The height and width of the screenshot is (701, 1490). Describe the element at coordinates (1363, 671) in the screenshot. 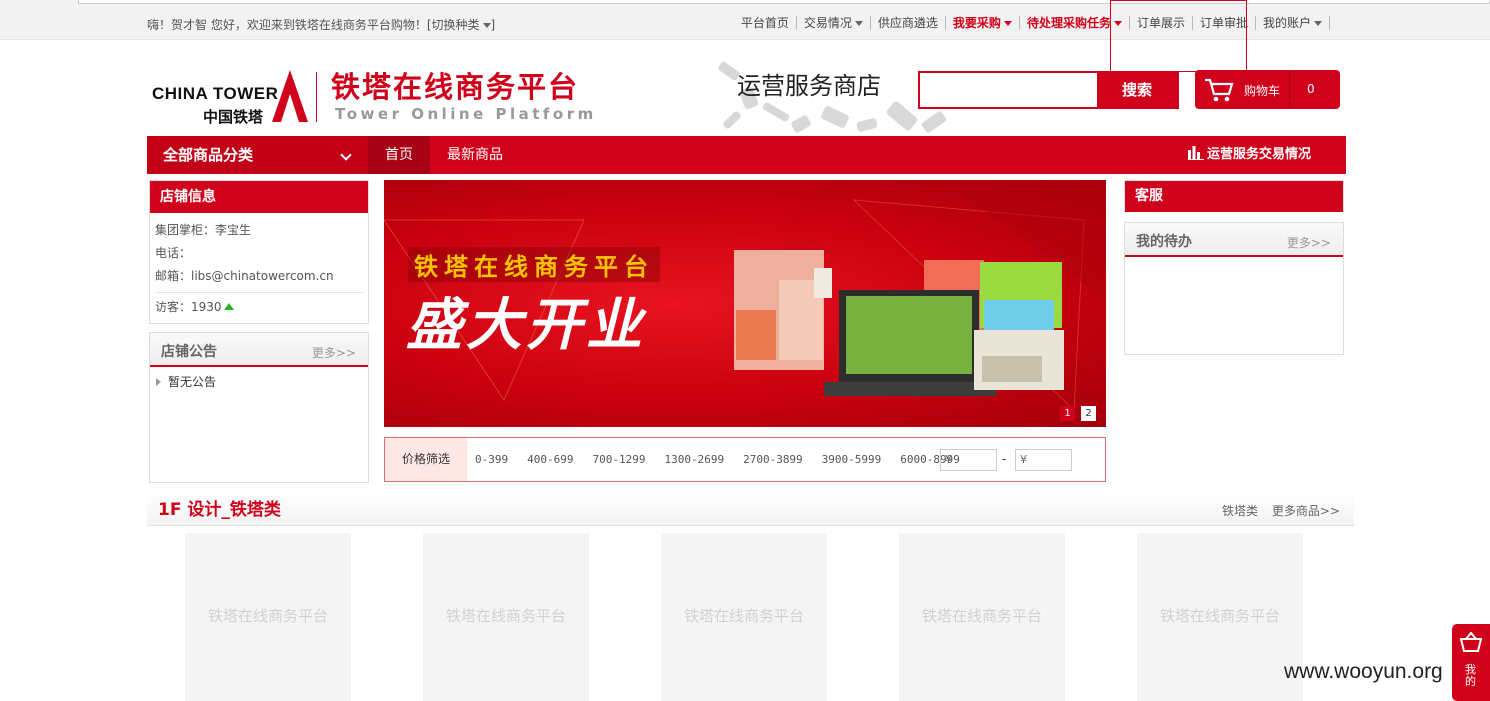

I see `source-watermark: www.wooyun.org` at that location.